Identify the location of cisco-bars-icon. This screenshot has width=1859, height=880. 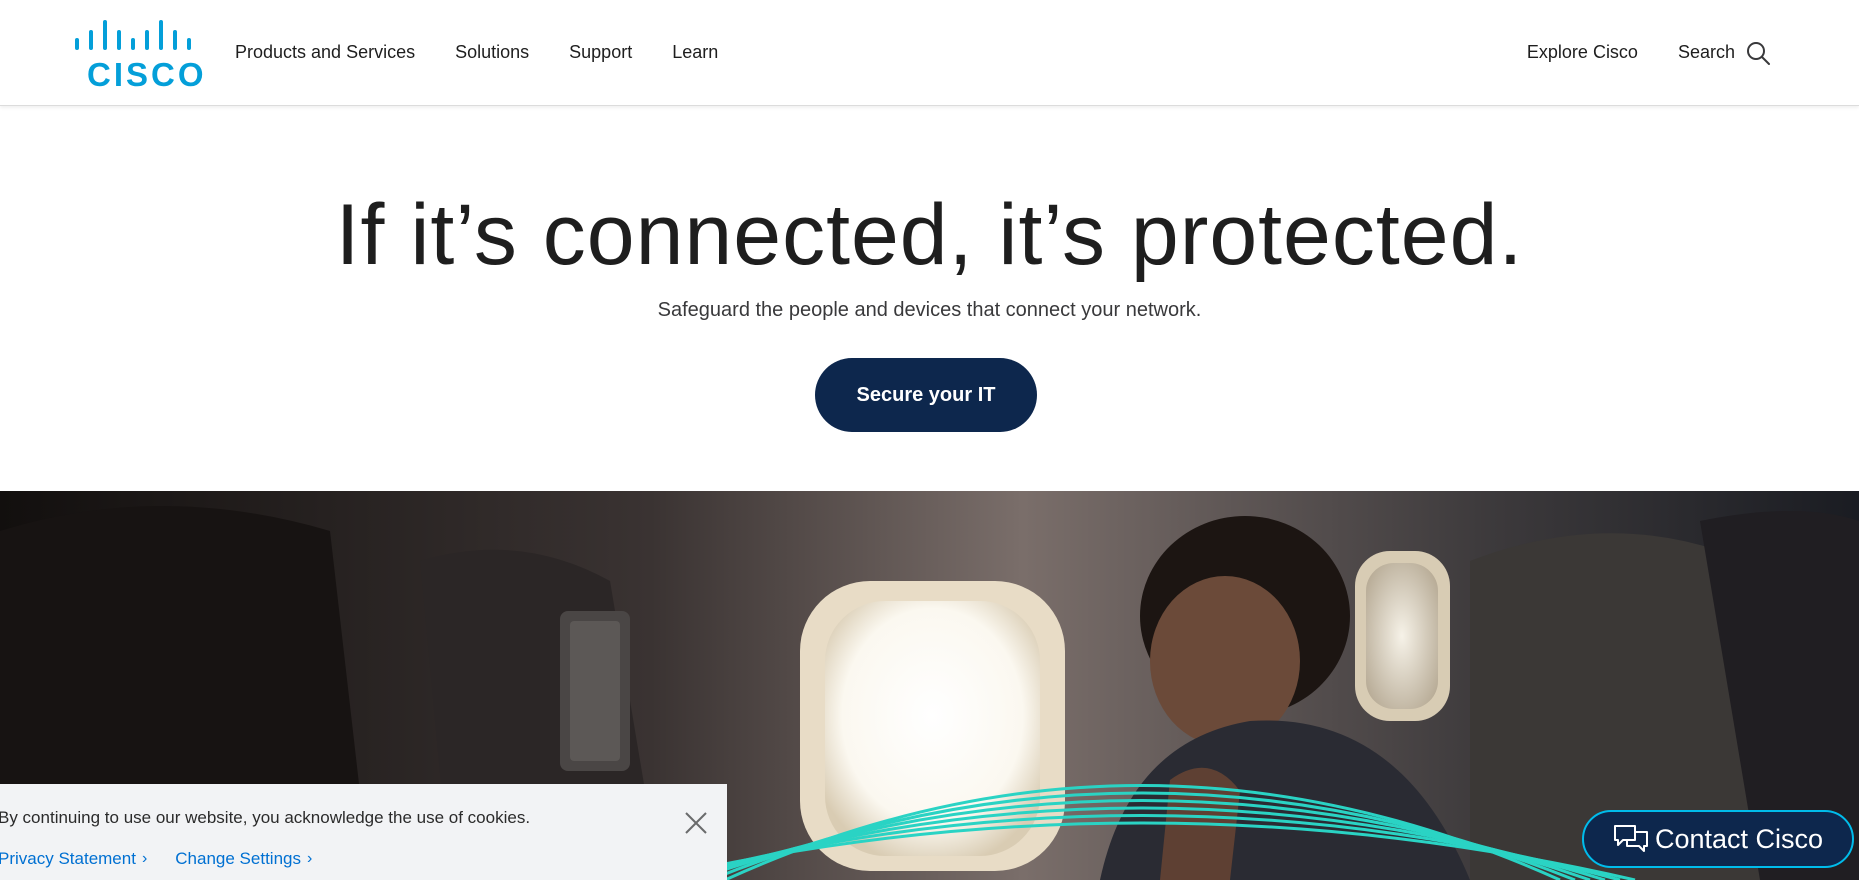
(133, 35).